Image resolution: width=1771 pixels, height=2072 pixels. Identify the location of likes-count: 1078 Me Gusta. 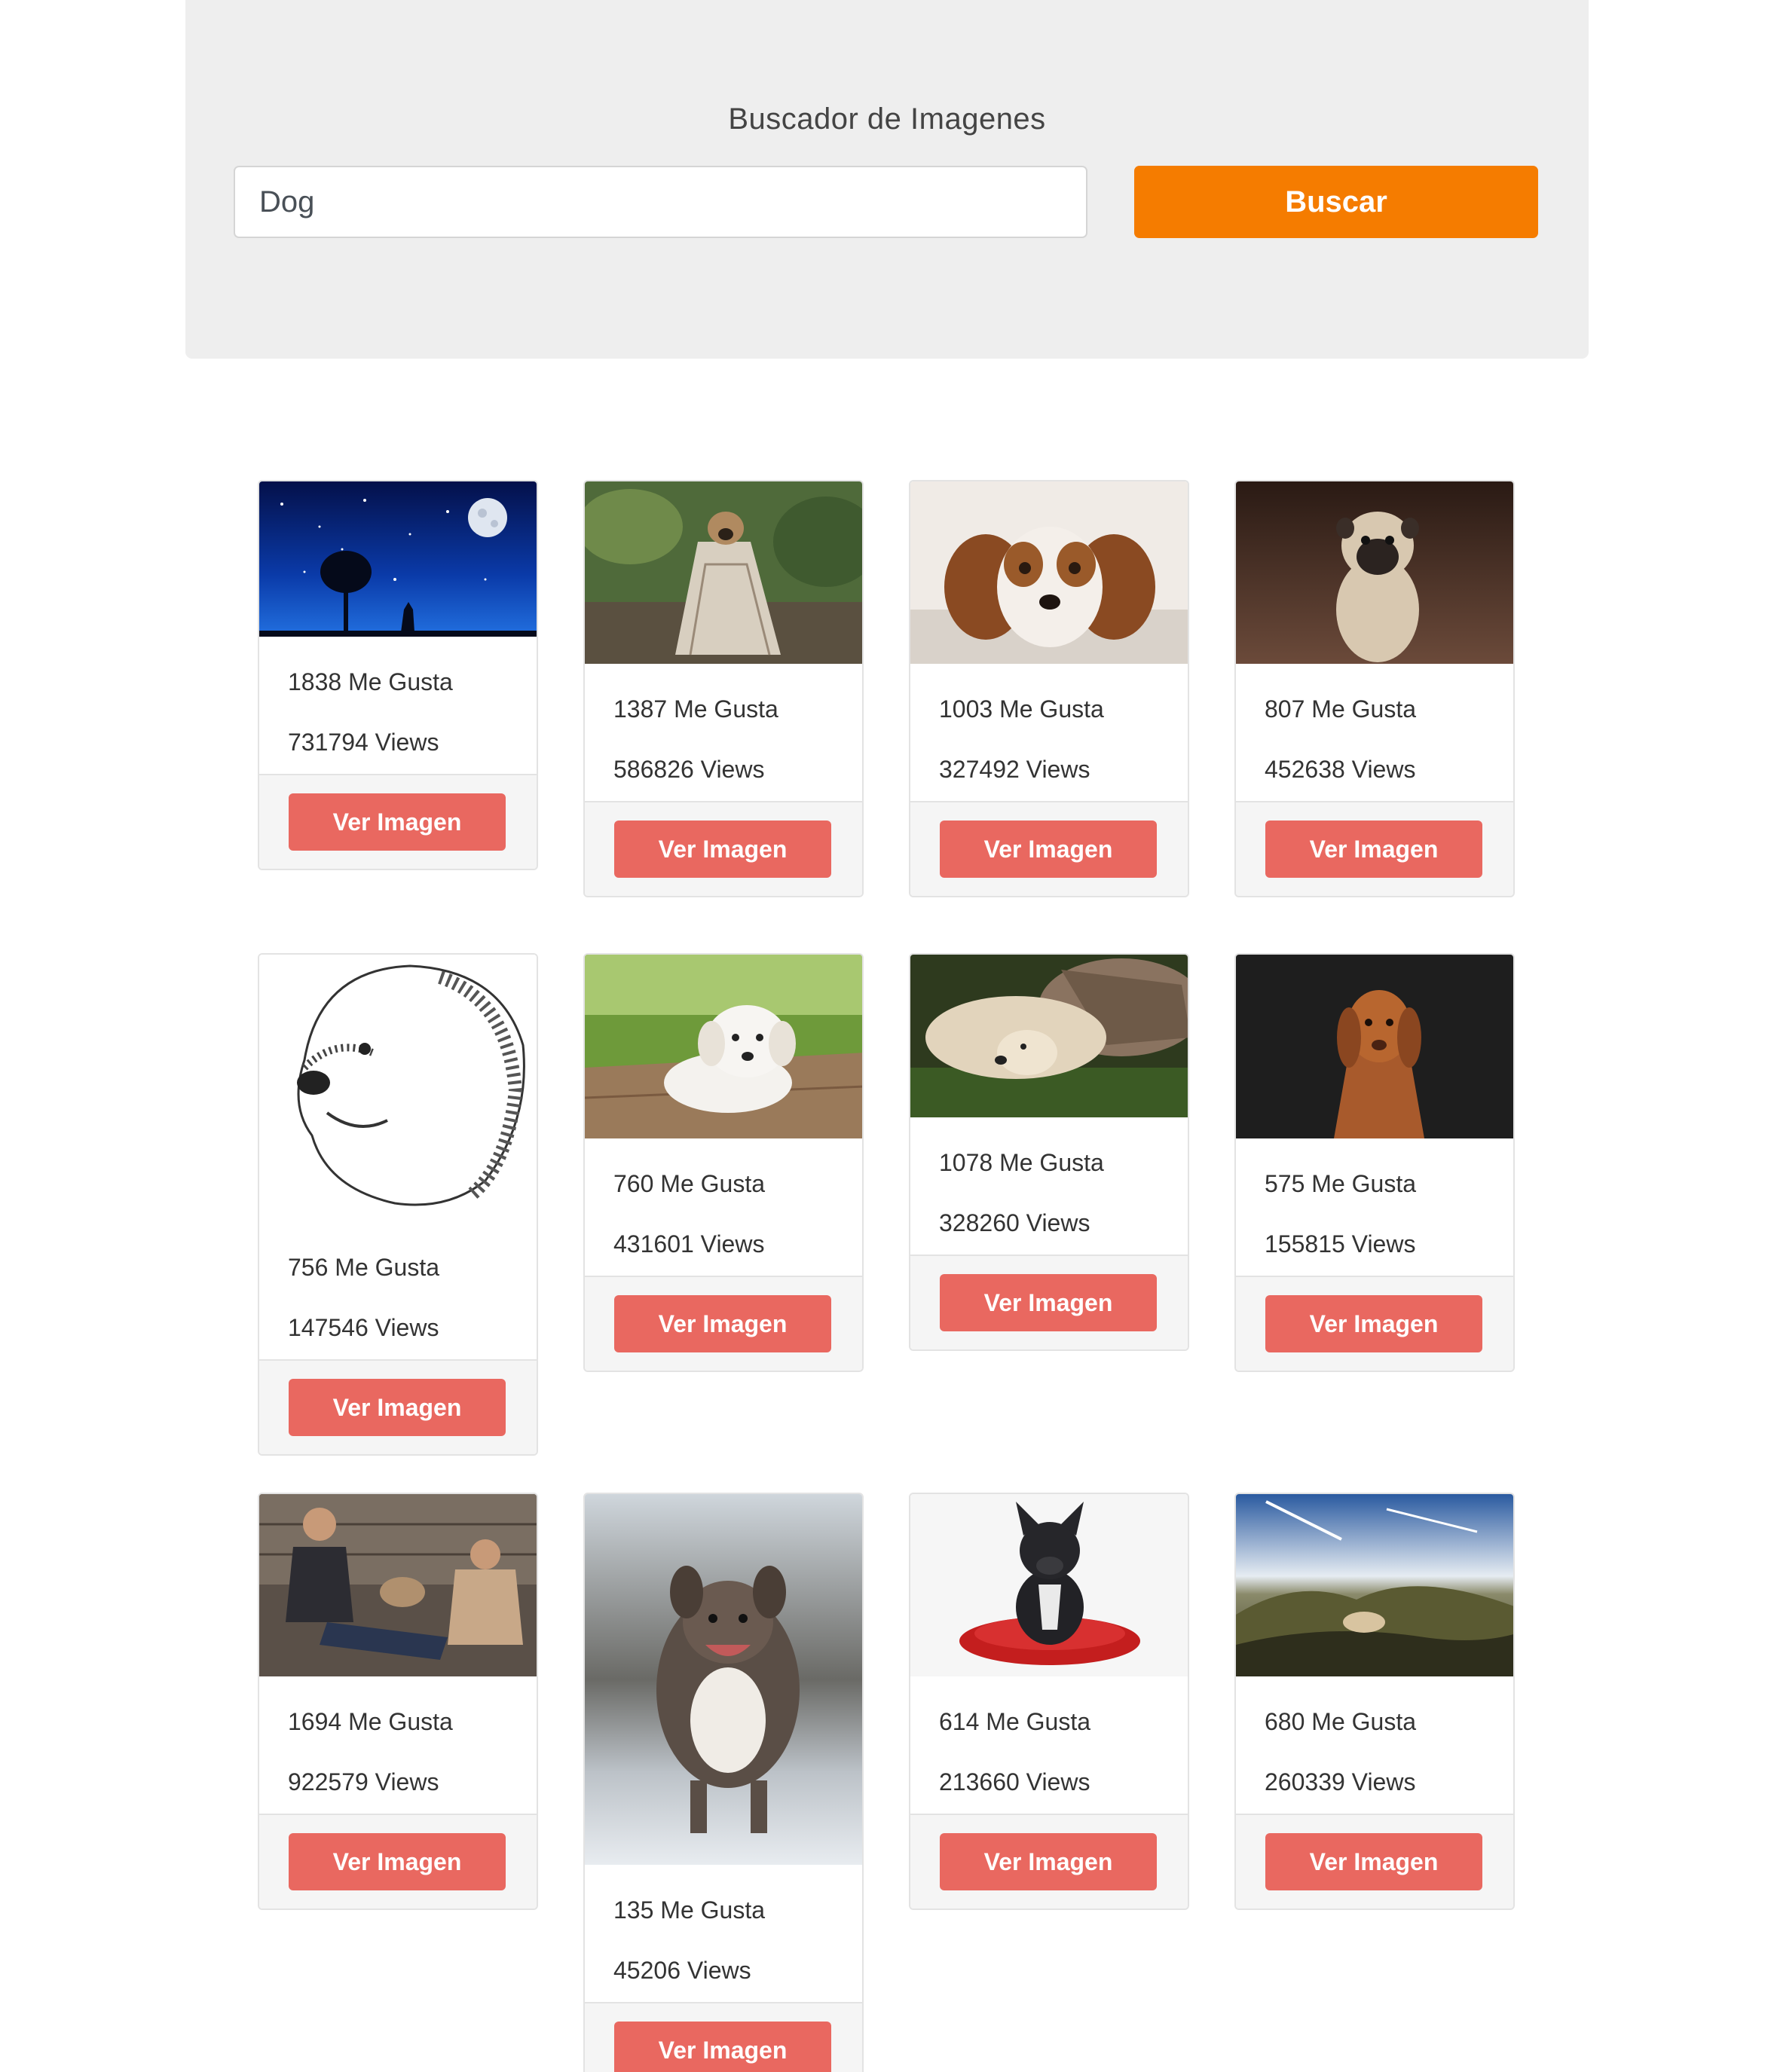
(1021, 1163).